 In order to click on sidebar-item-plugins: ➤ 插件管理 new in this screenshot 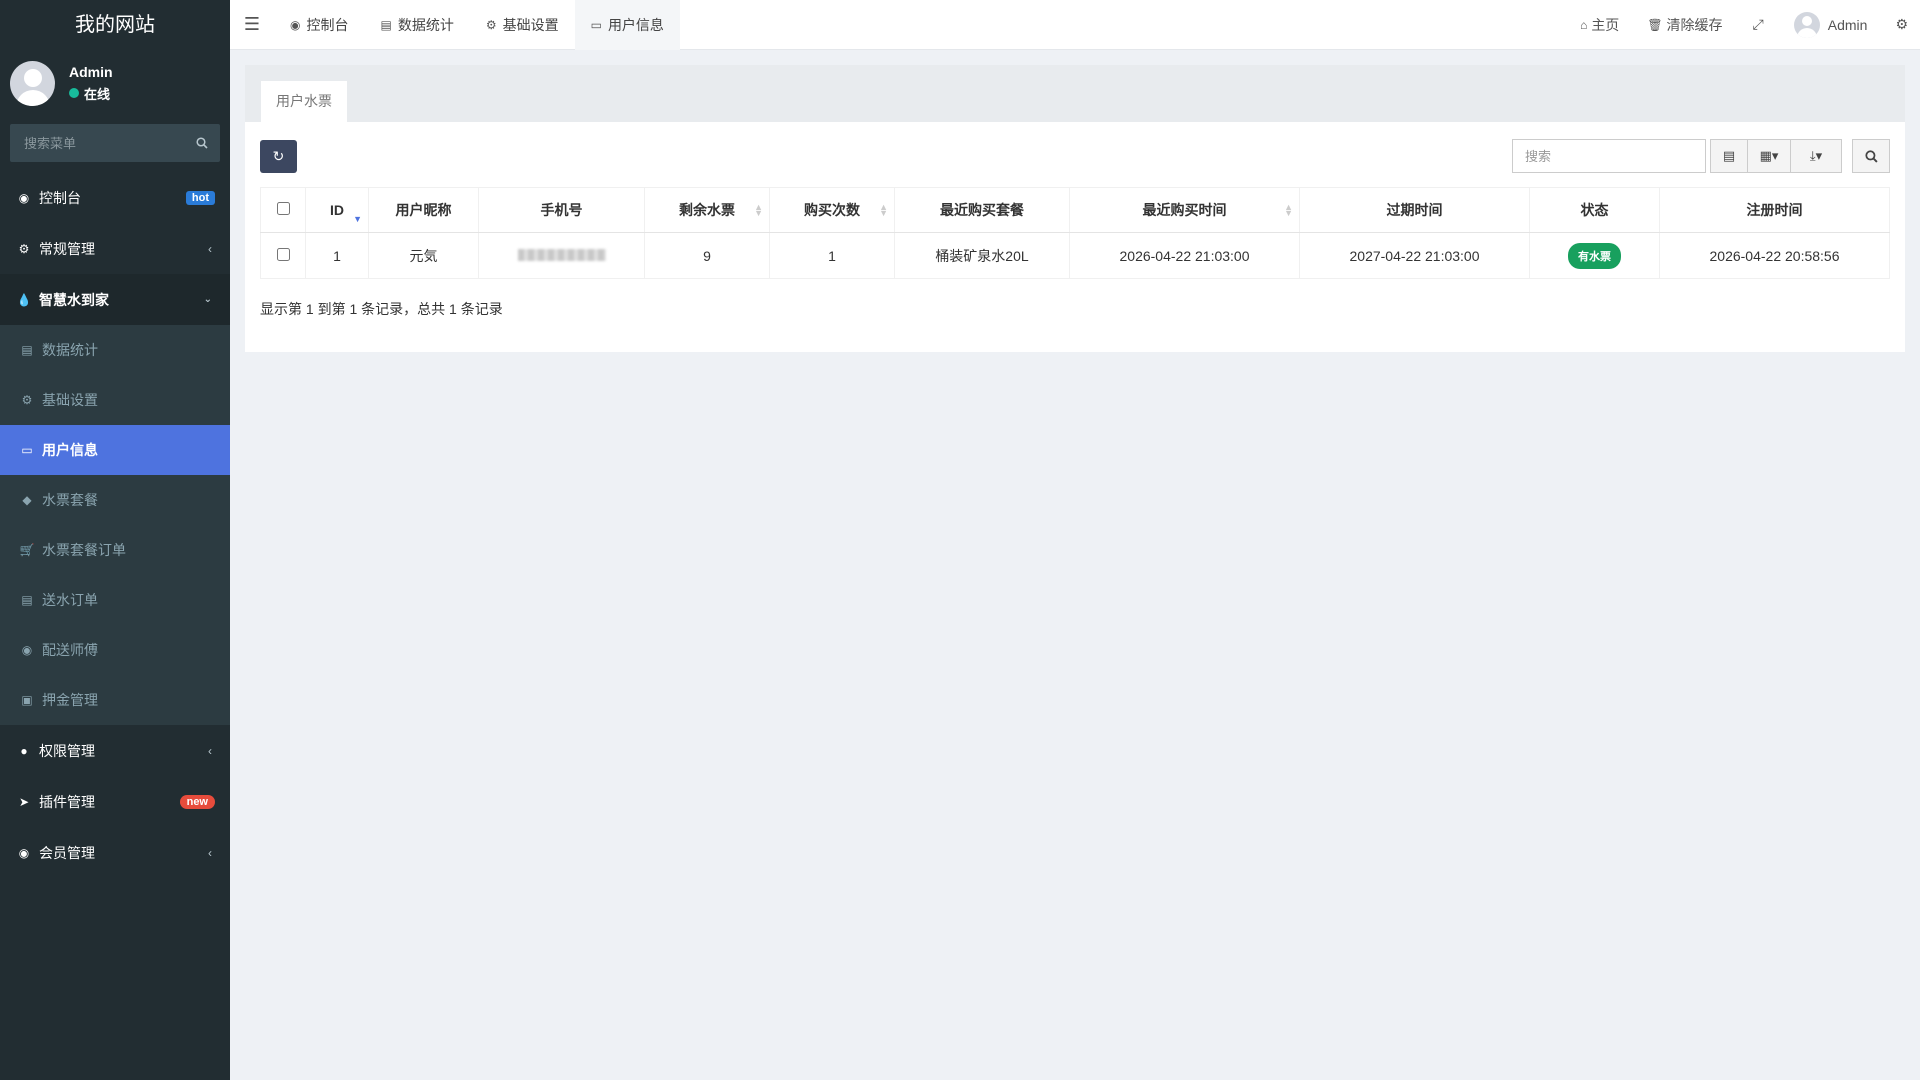, I will do `click(115, 801)`.